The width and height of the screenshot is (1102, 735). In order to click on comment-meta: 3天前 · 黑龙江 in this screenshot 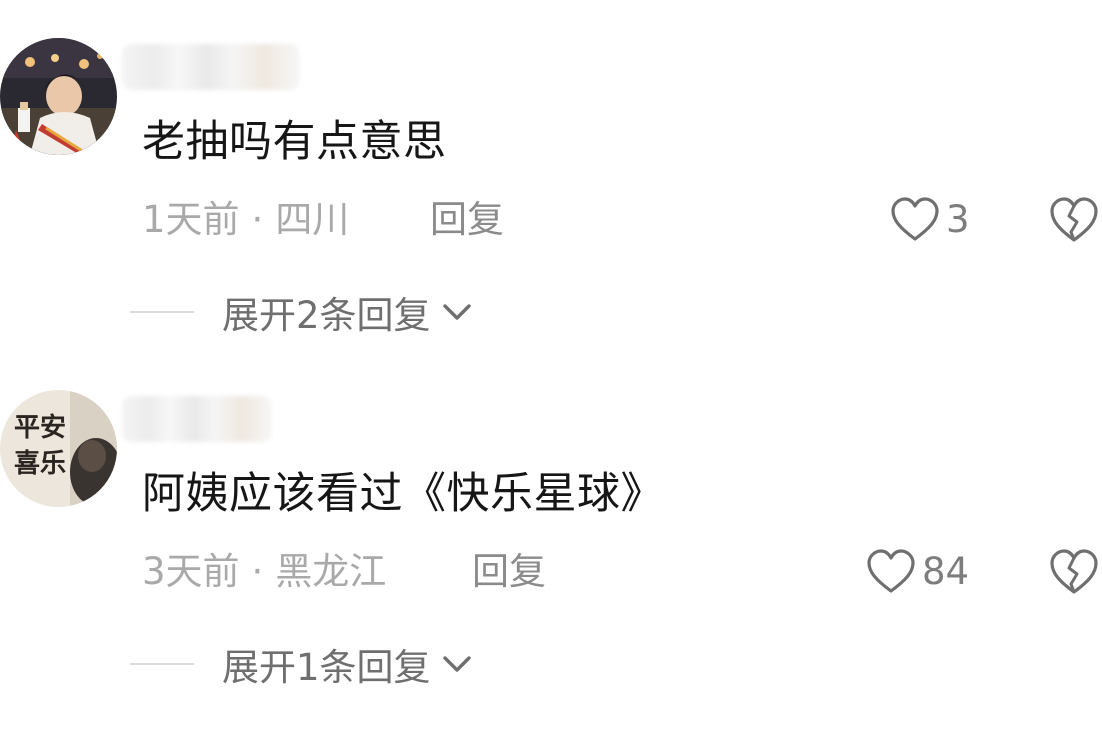, I will do `click(264, 572)`.